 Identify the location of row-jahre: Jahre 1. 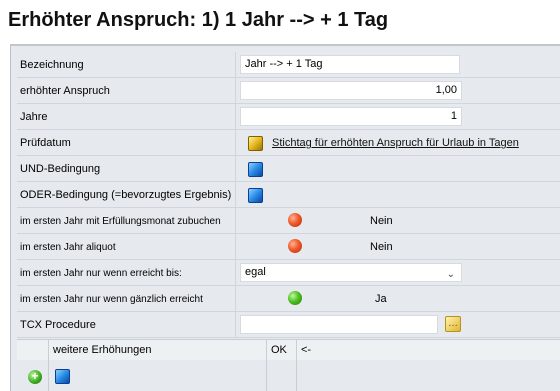
(288, 117).